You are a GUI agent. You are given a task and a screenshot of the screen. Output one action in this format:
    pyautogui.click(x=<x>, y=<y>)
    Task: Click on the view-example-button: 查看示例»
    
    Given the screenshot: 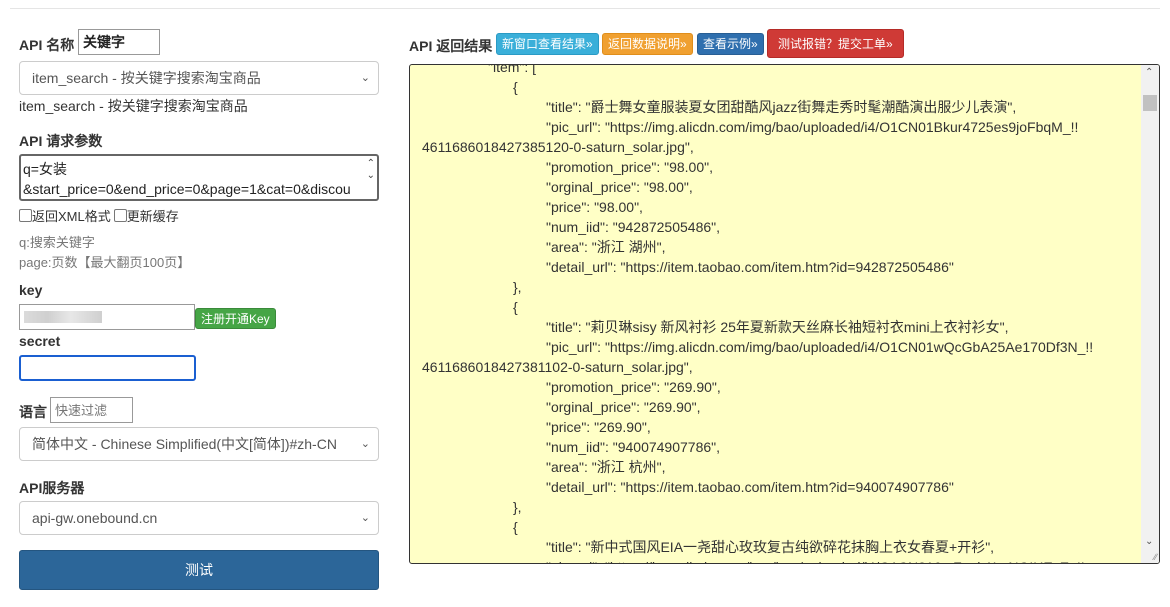 What is the action you would take?
    pyautogui.click(x=730, y=44)
    